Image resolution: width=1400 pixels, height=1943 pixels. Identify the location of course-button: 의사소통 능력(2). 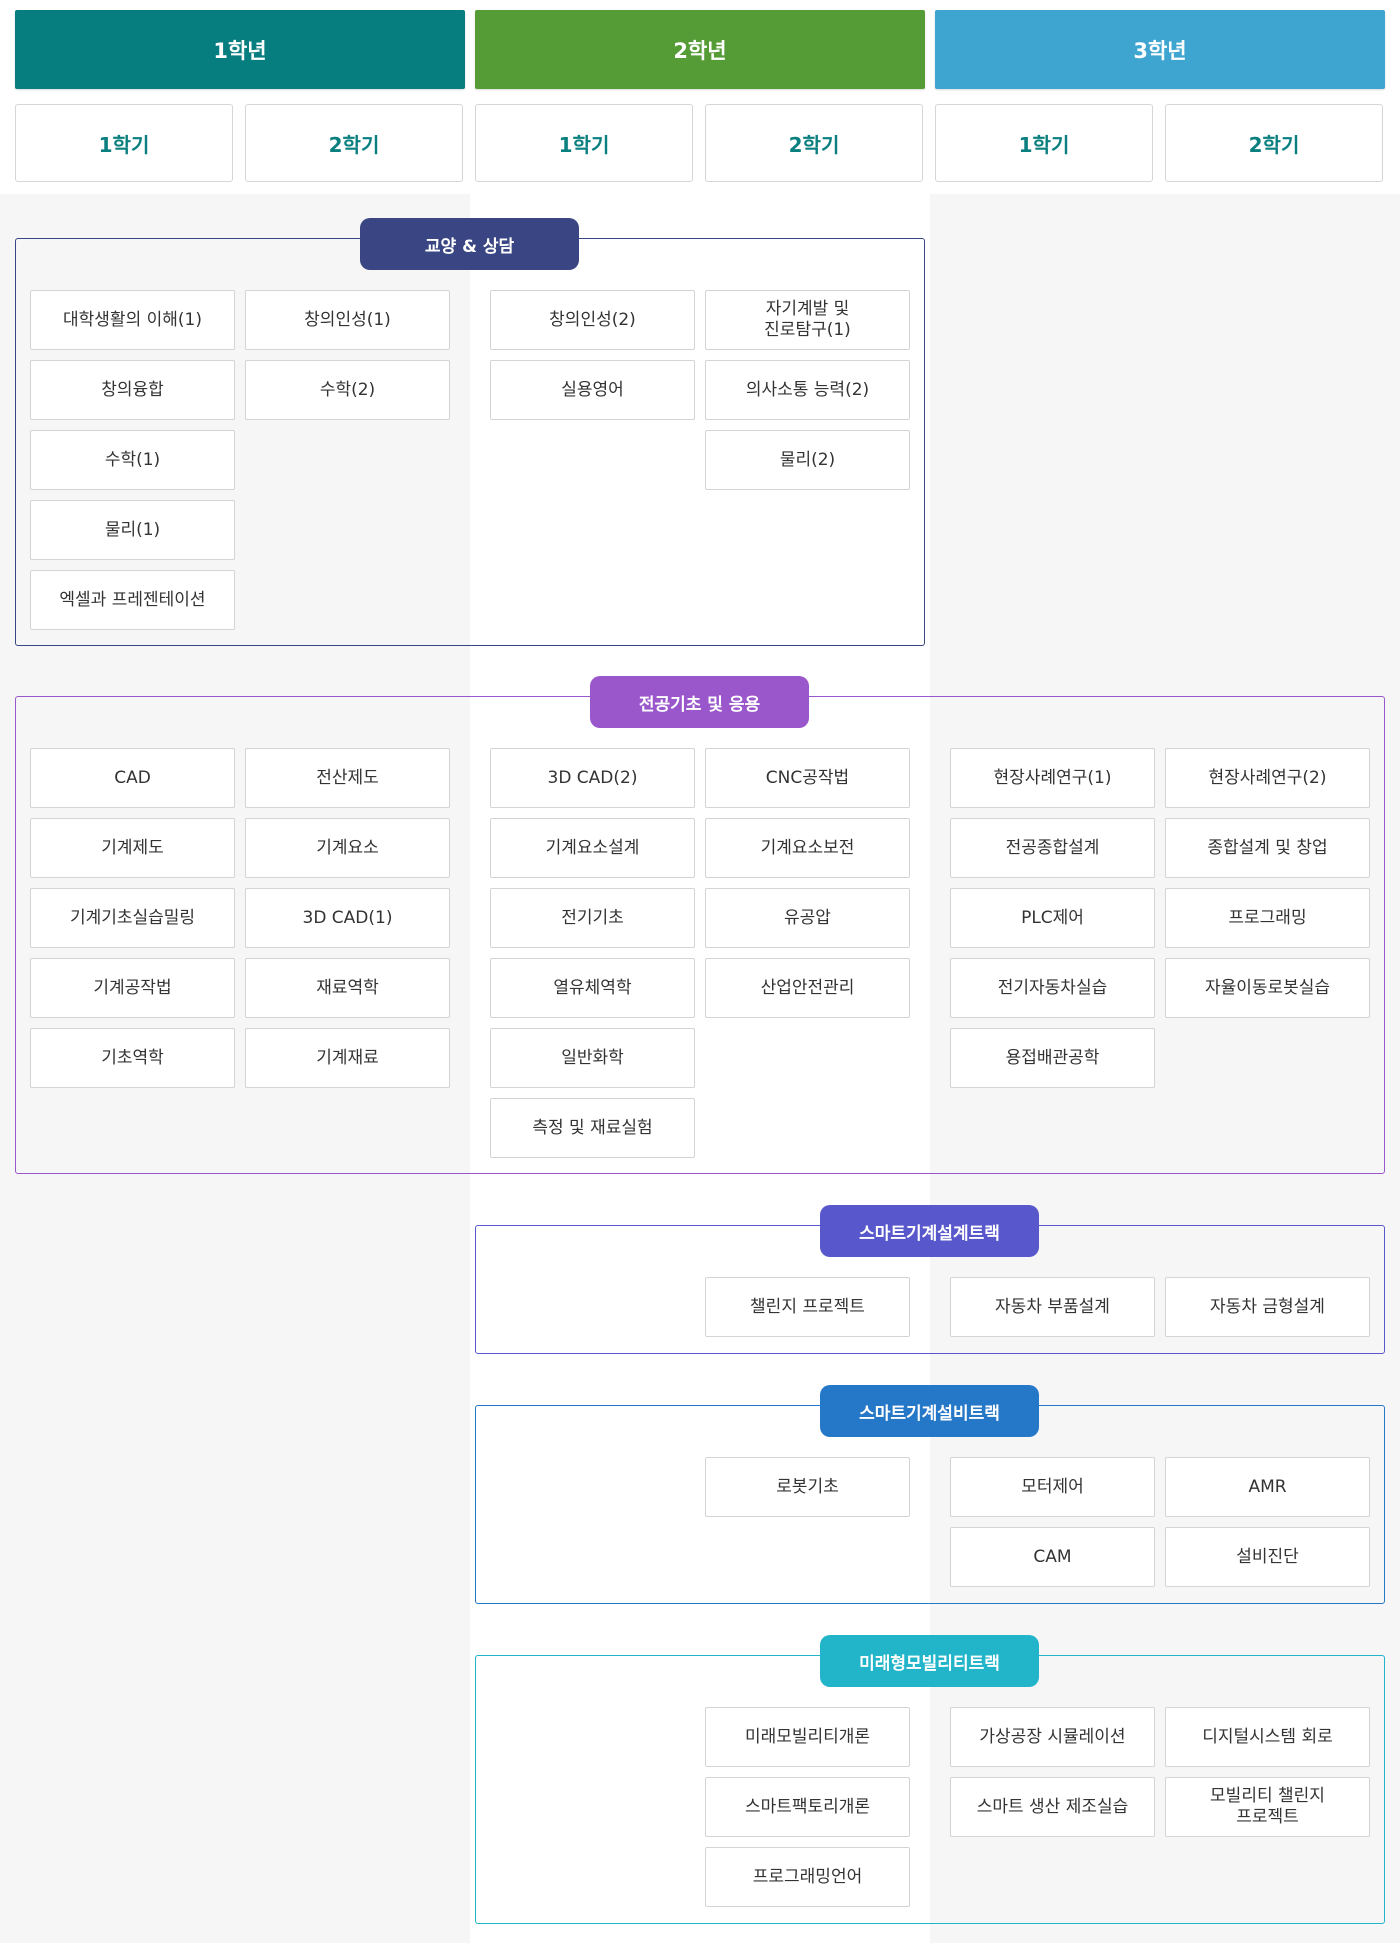
(807, 390).